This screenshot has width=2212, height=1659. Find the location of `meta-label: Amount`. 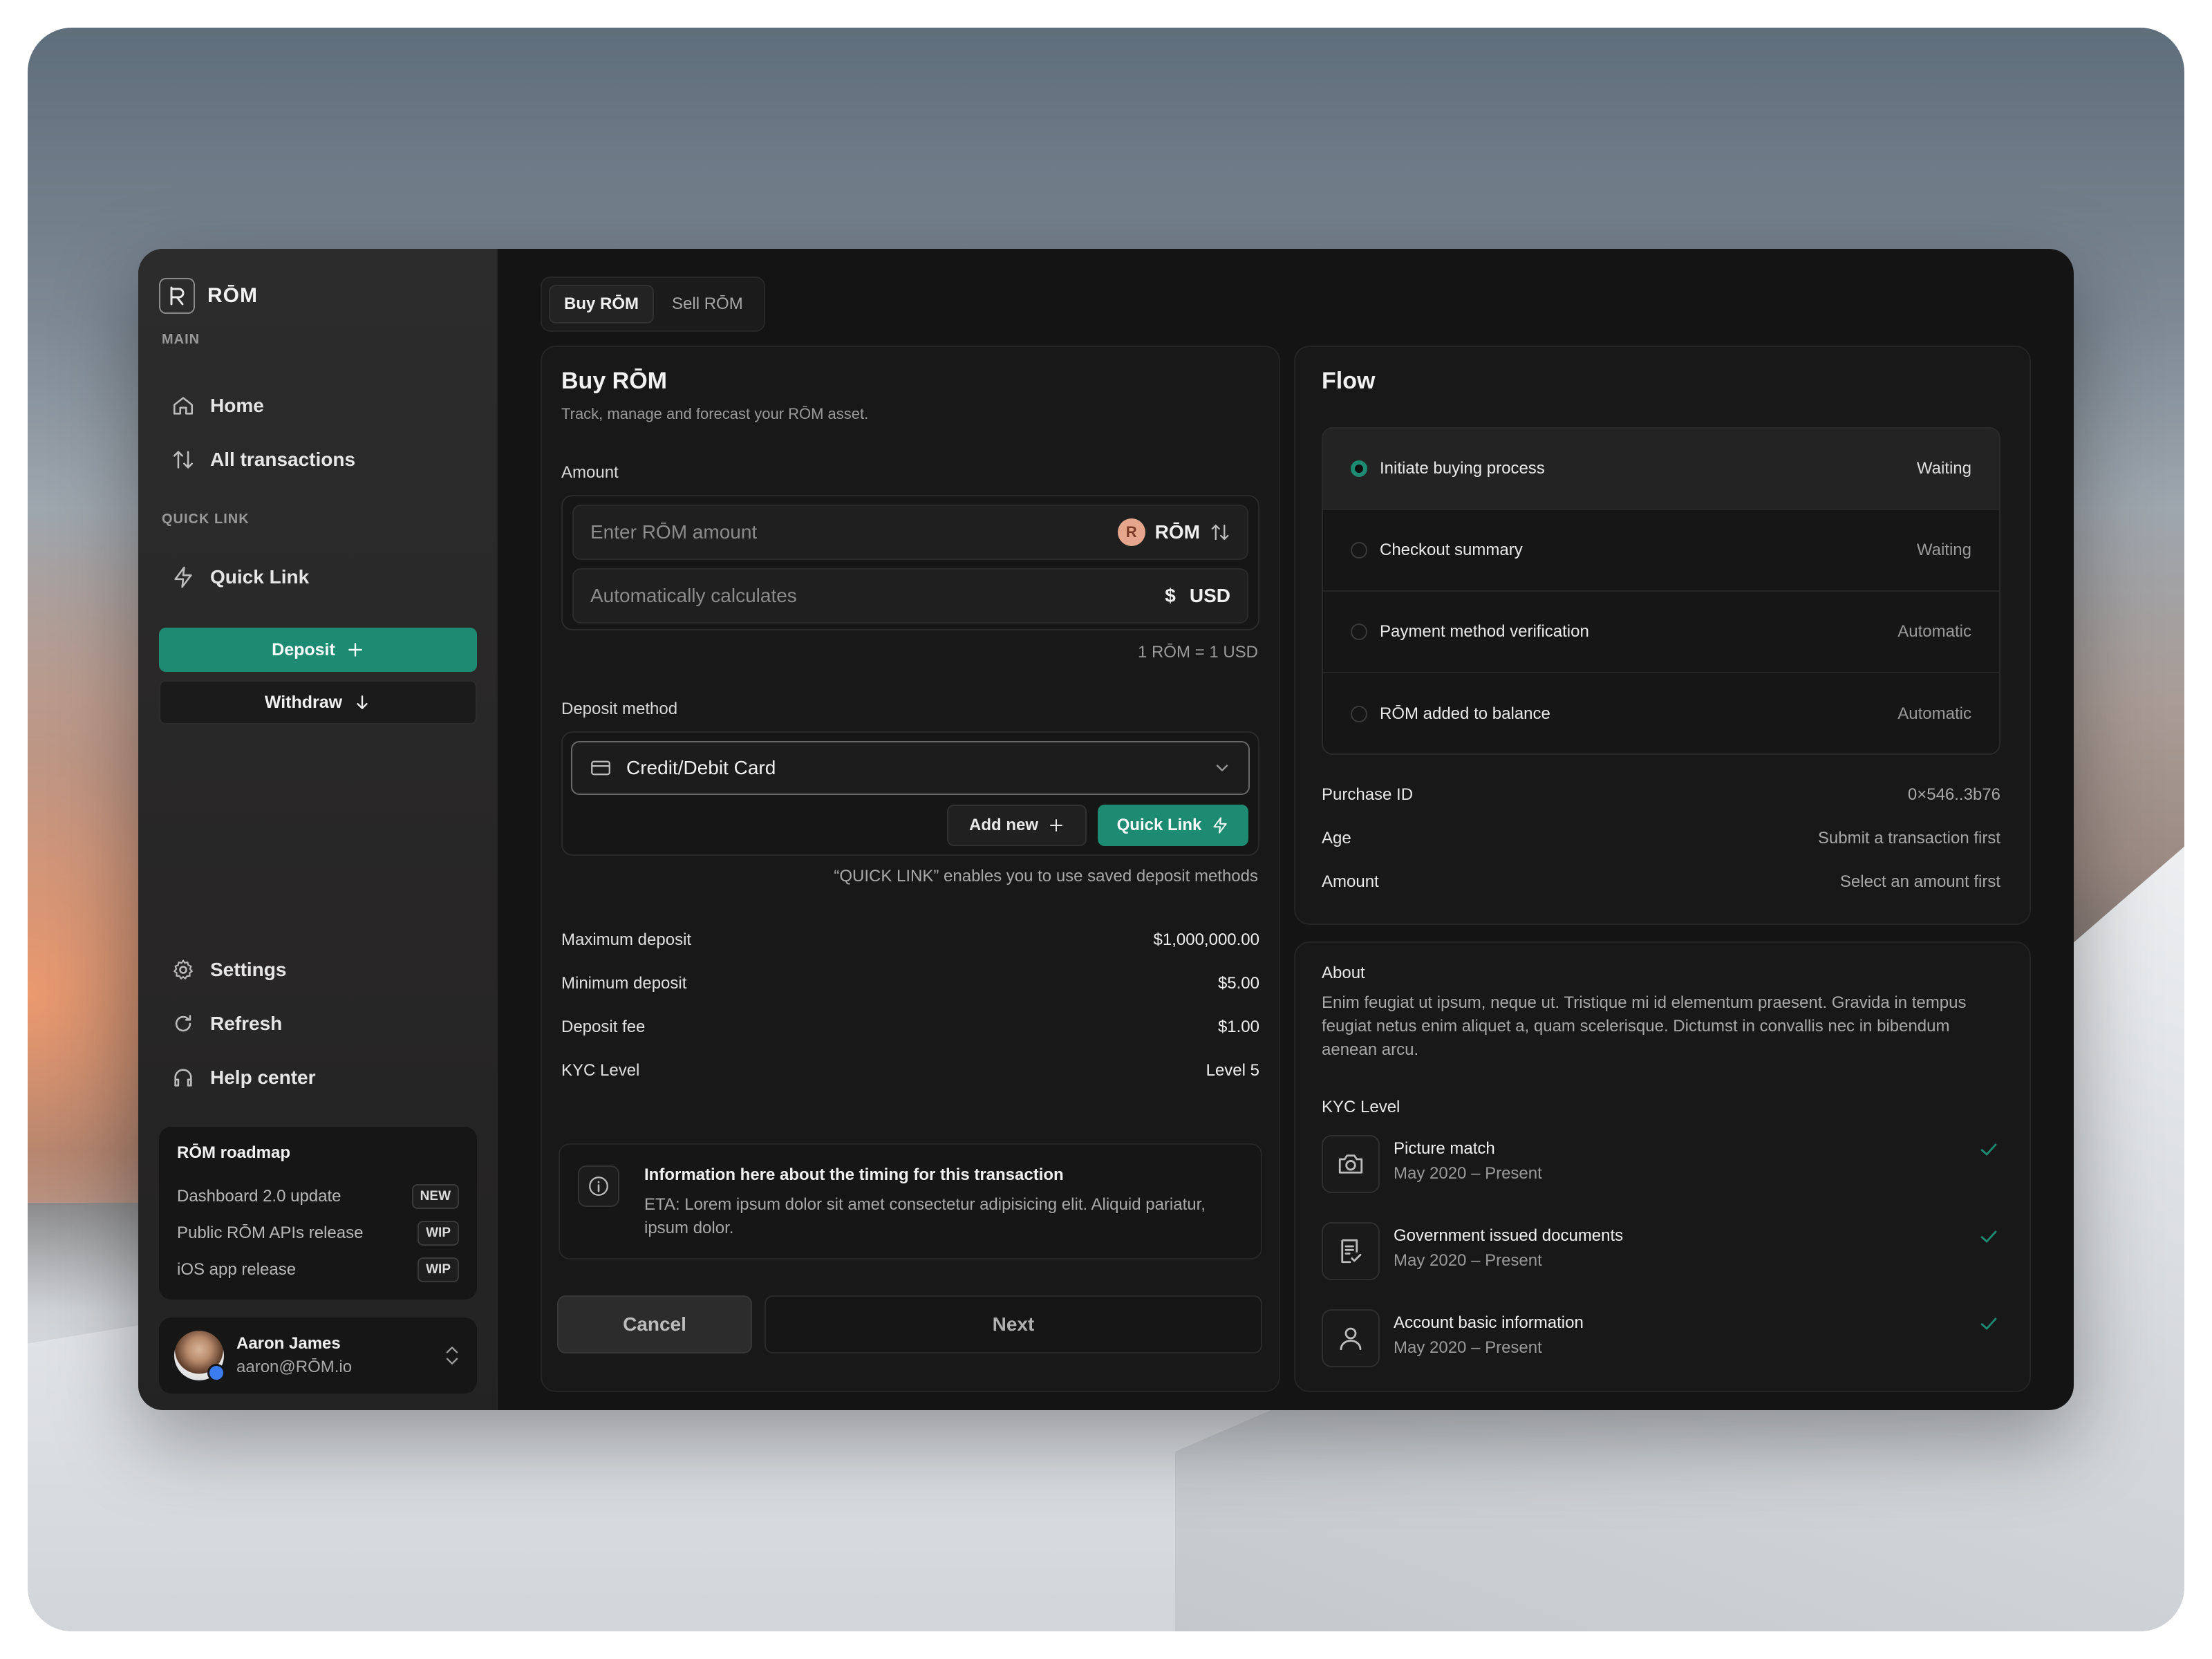

meta-label: Amount is located at coordinates (1351, 882).